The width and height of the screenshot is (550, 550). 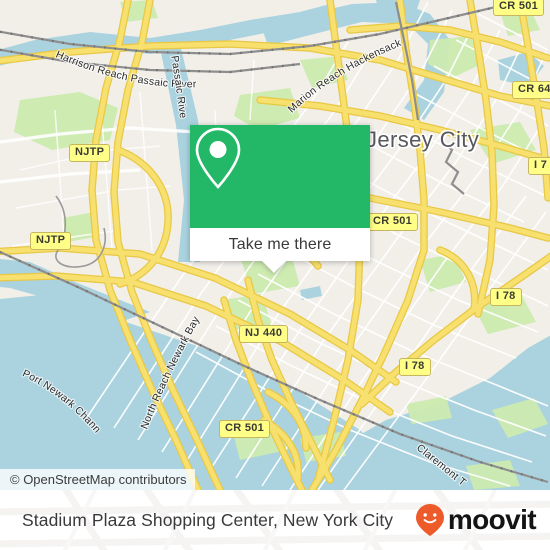 I want to click on location-popup-card: Take me there, so click(x=280, y=199).